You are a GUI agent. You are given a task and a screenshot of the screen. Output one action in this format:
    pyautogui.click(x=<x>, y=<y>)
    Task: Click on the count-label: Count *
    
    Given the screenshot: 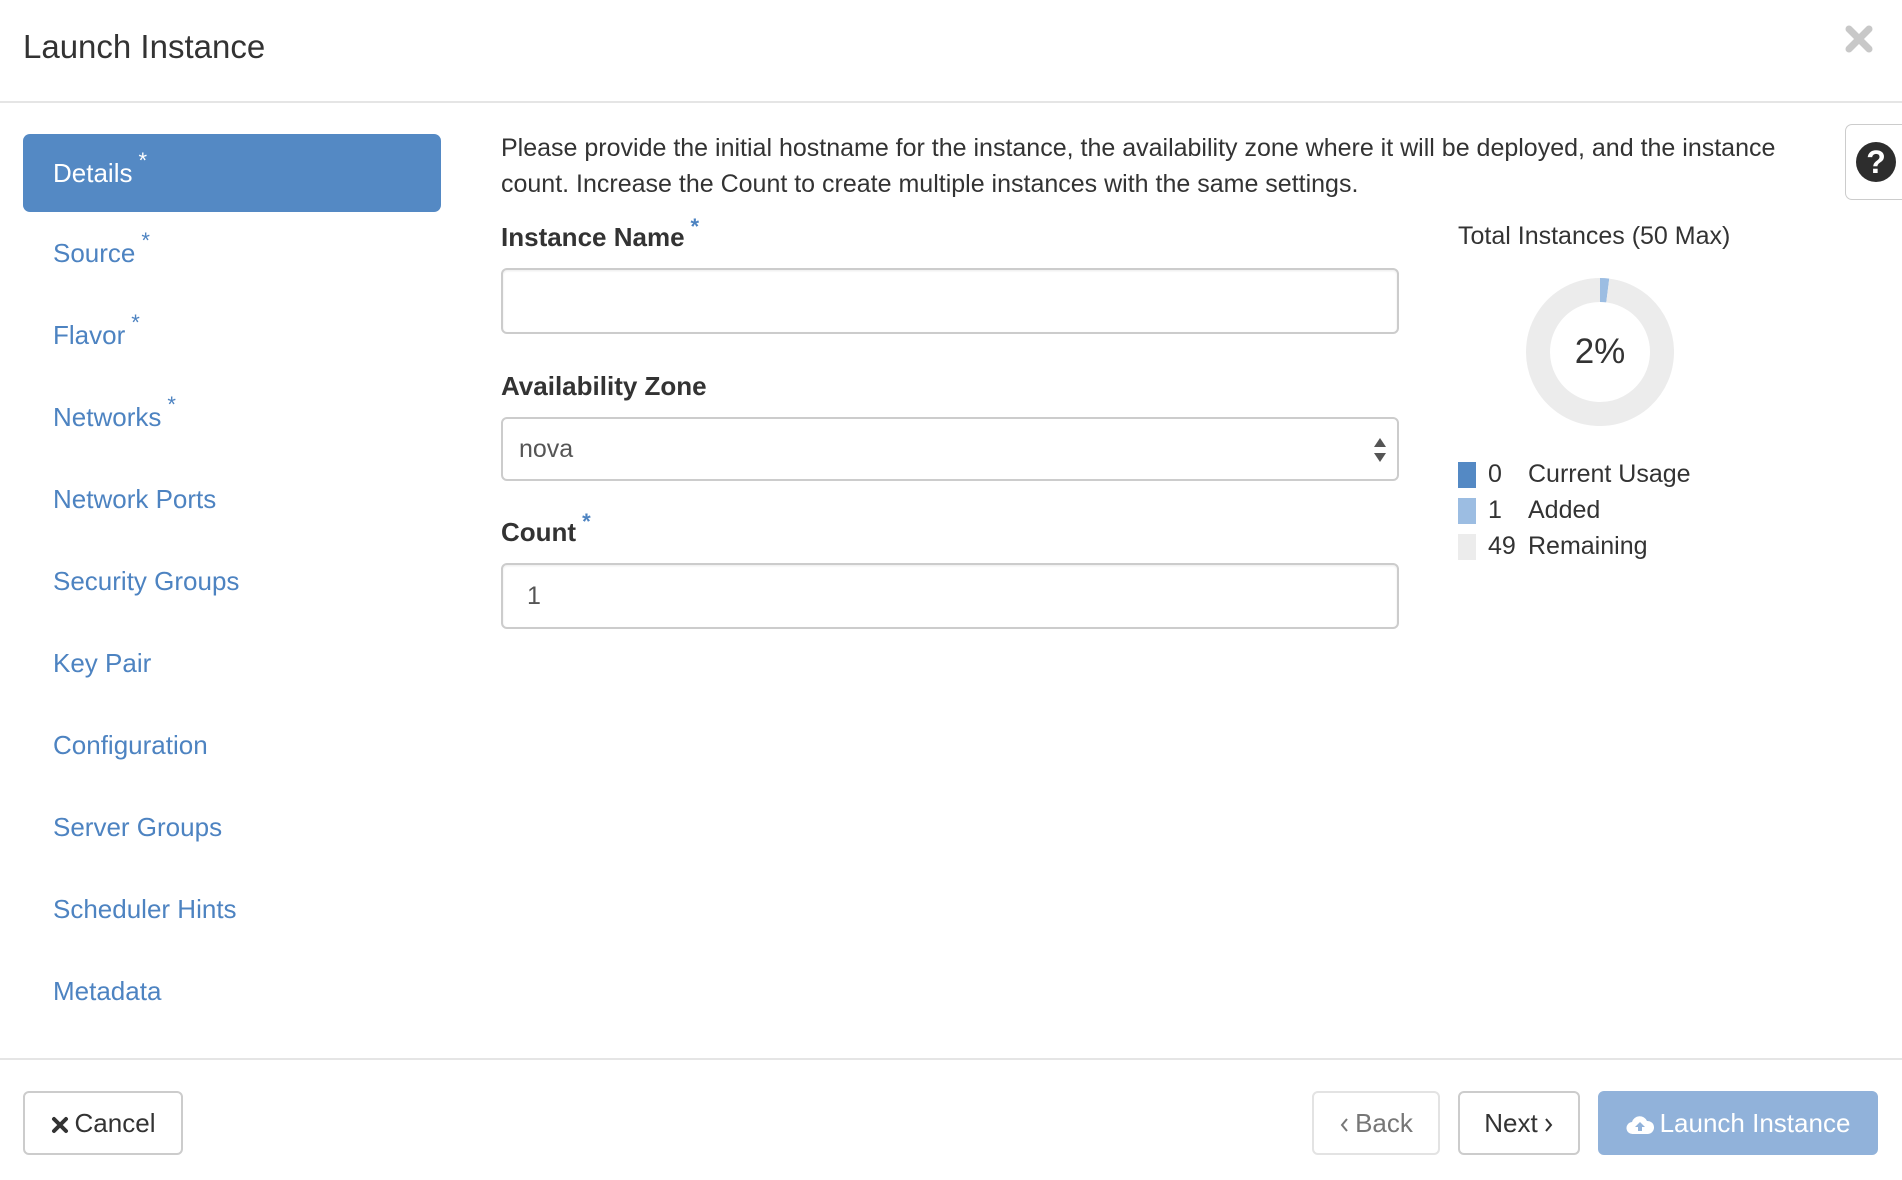 What is the action you would take?
    pyautogui.click(x=950, y=533)
    